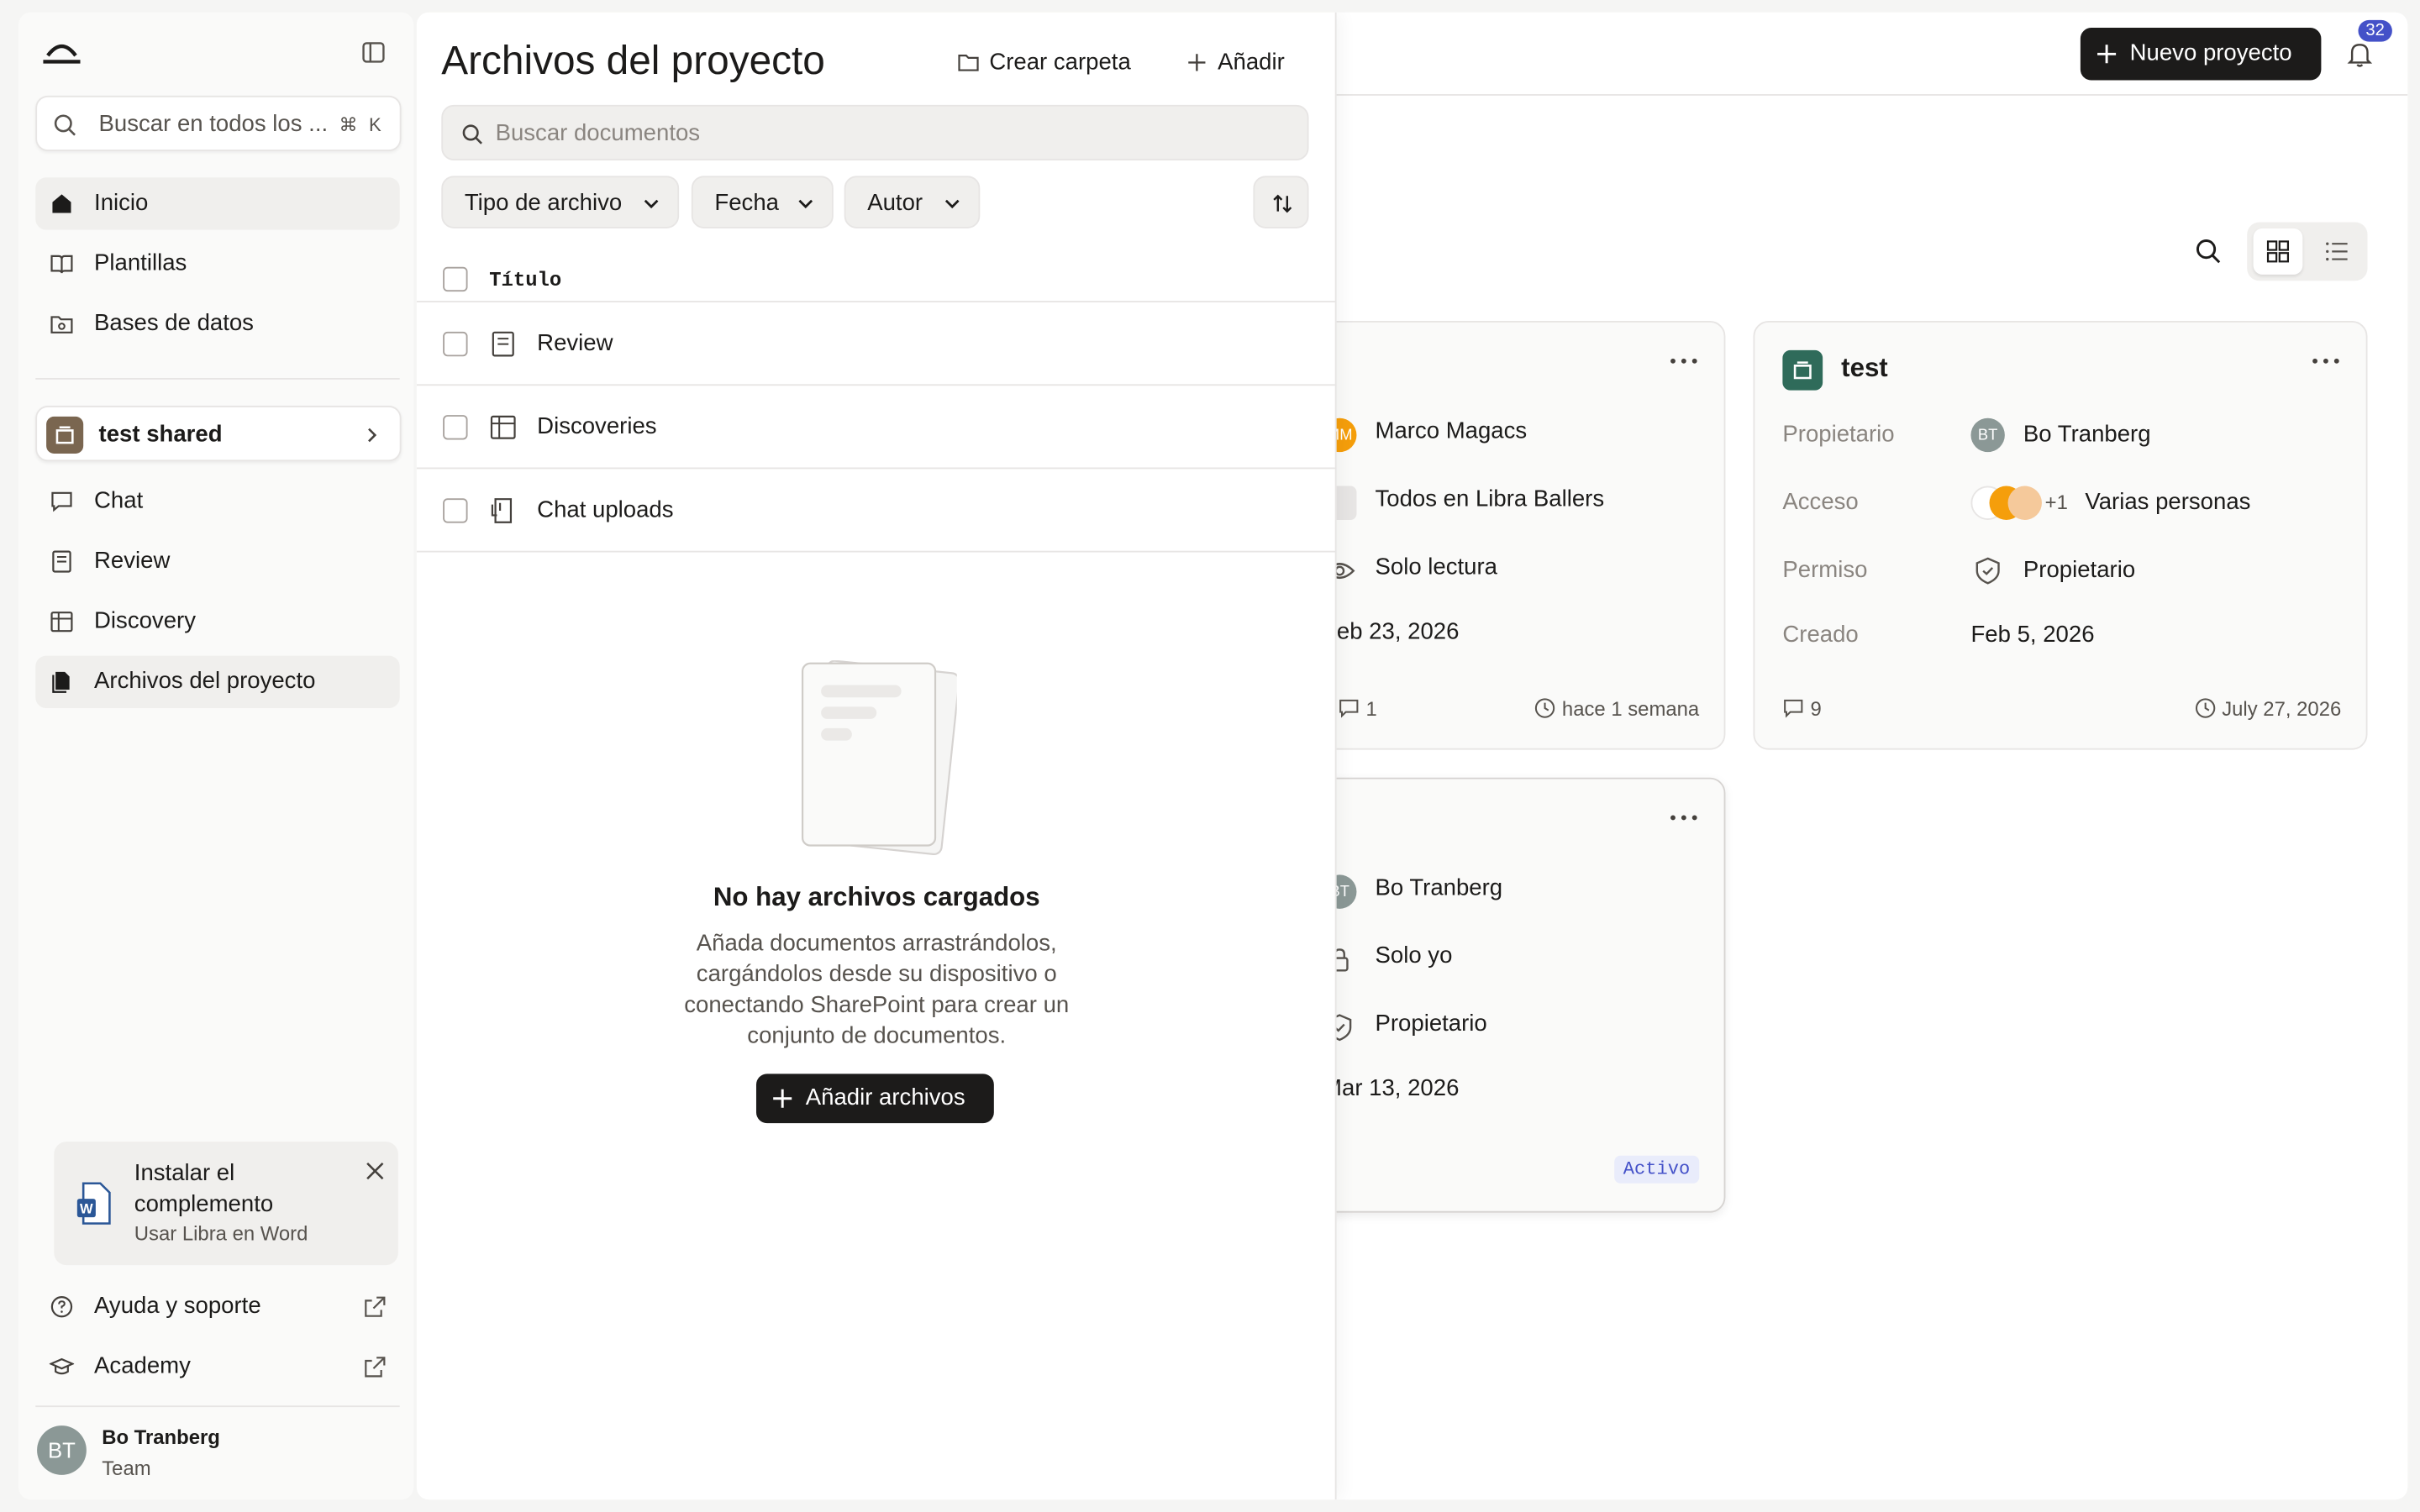  I want to click on filter-label: Tipo de archivo, so click(543, 203).